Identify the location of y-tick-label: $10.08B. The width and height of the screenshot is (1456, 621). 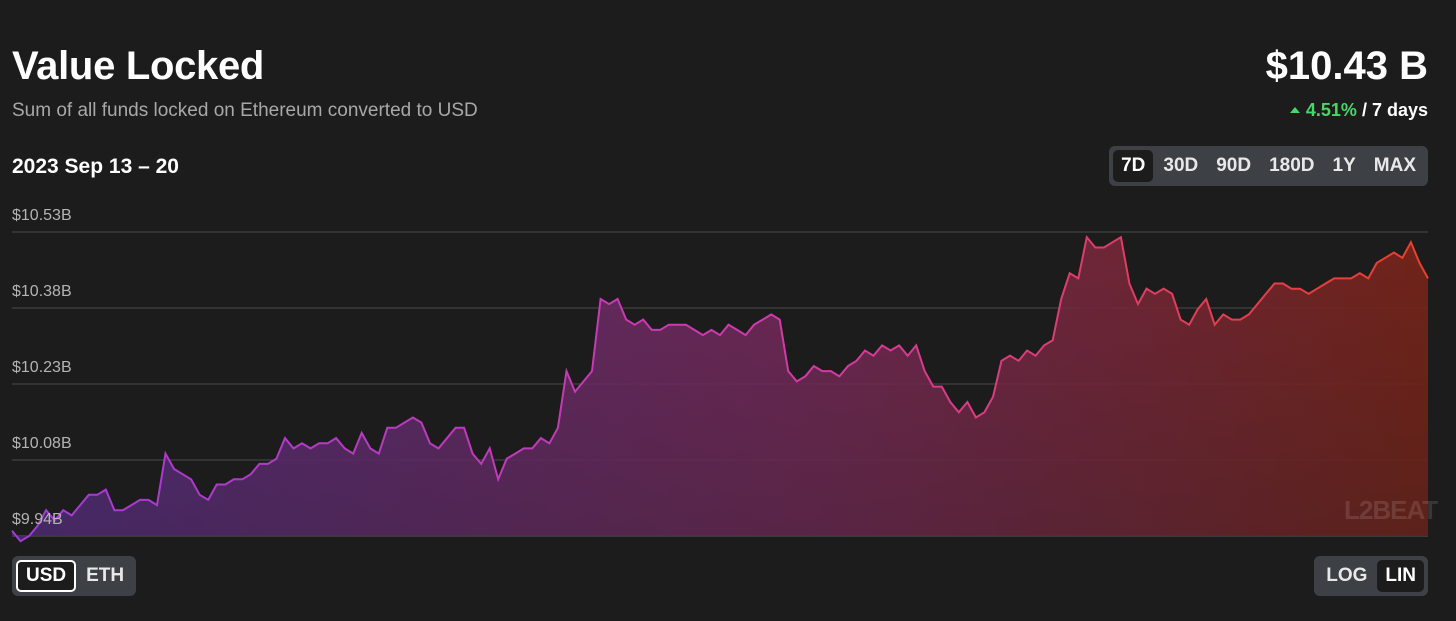
(42, 443).